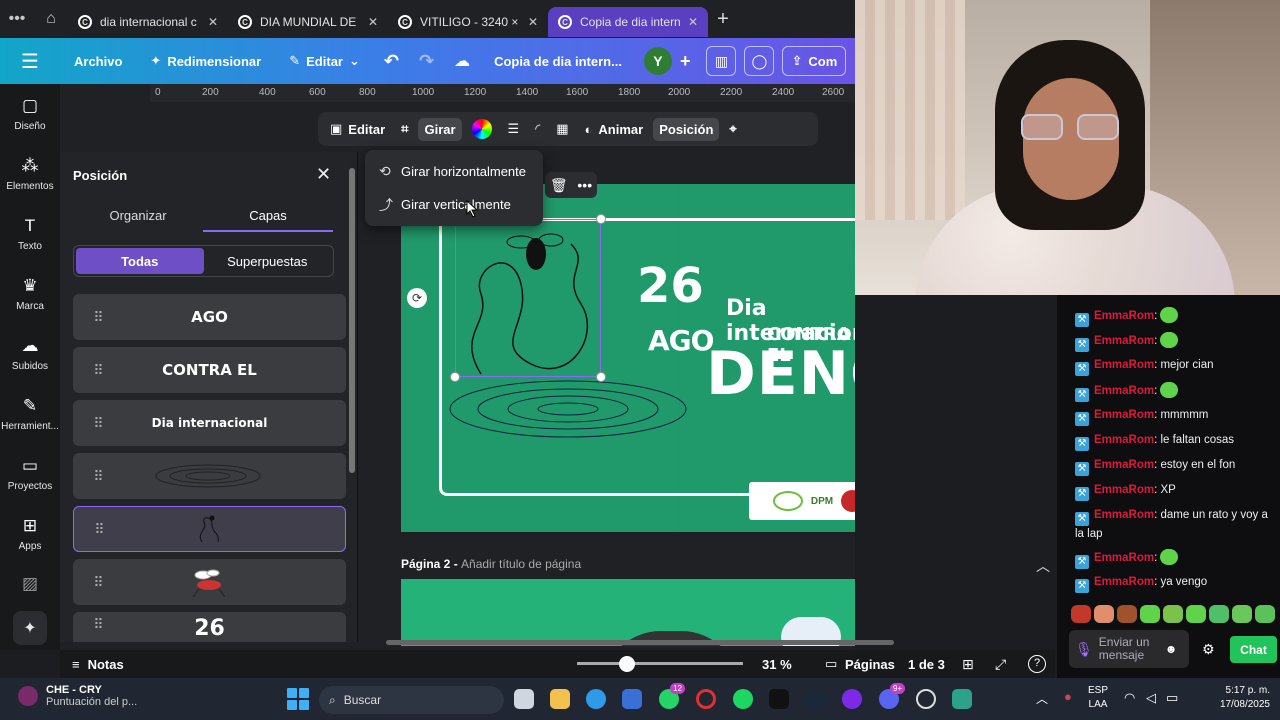  Describe the element at coordinates (596, 699) in the screenshot. I see `edge-icon` at that location.